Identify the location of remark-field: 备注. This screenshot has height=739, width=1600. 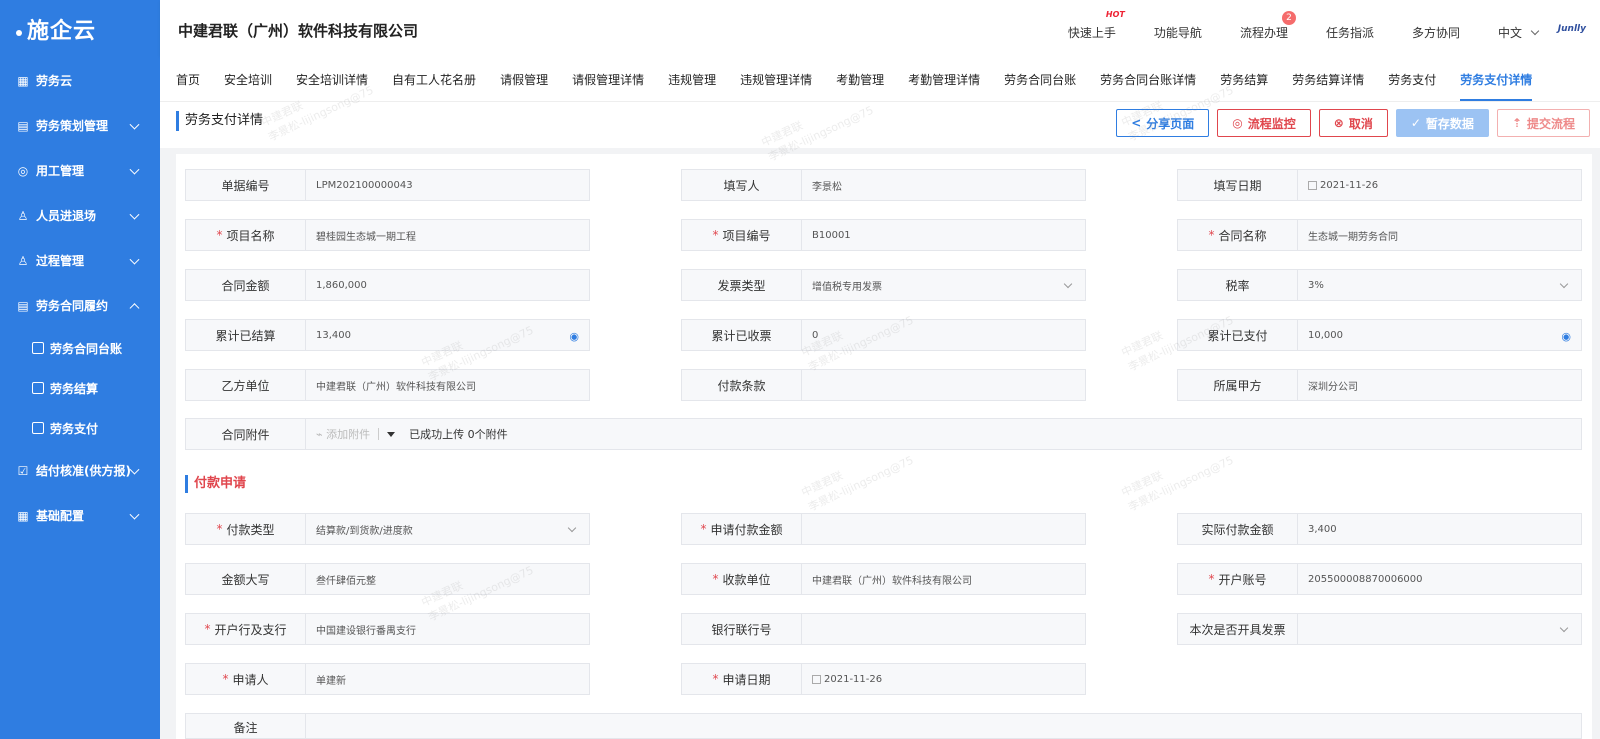
(883, 726).